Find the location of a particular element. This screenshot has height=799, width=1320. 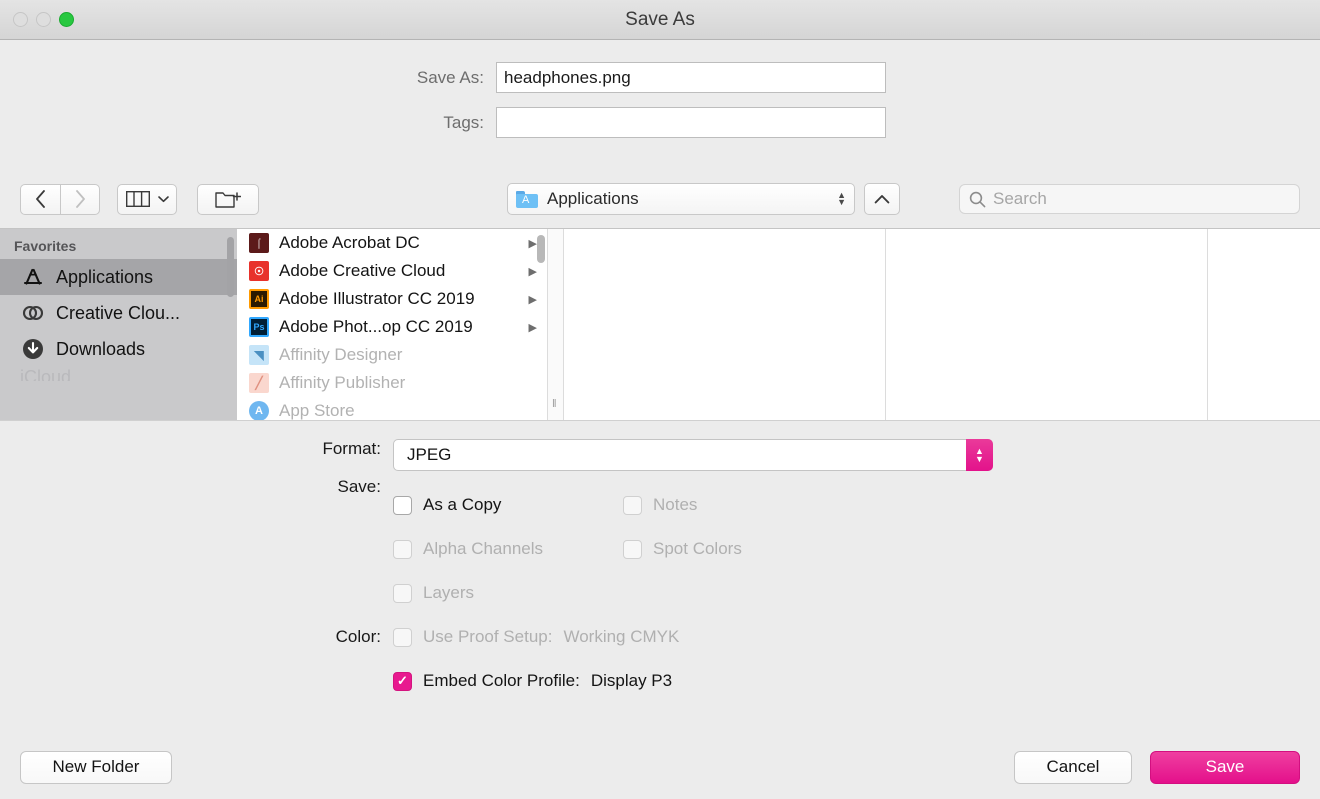

forward-button is located at coordinates (80, 199).